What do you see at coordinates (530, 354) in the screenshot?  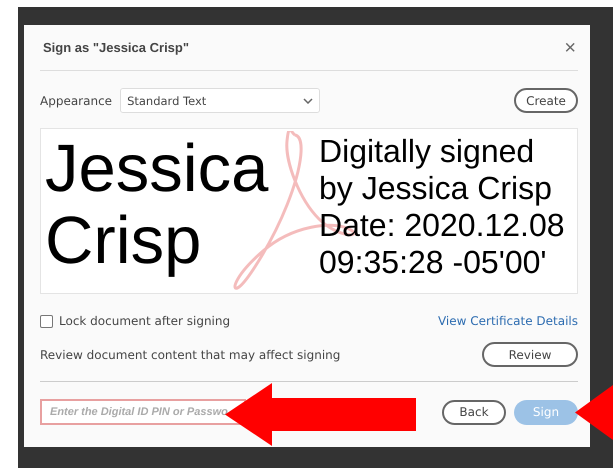 I see `review-button: Review` at bounding box center [530, 354].